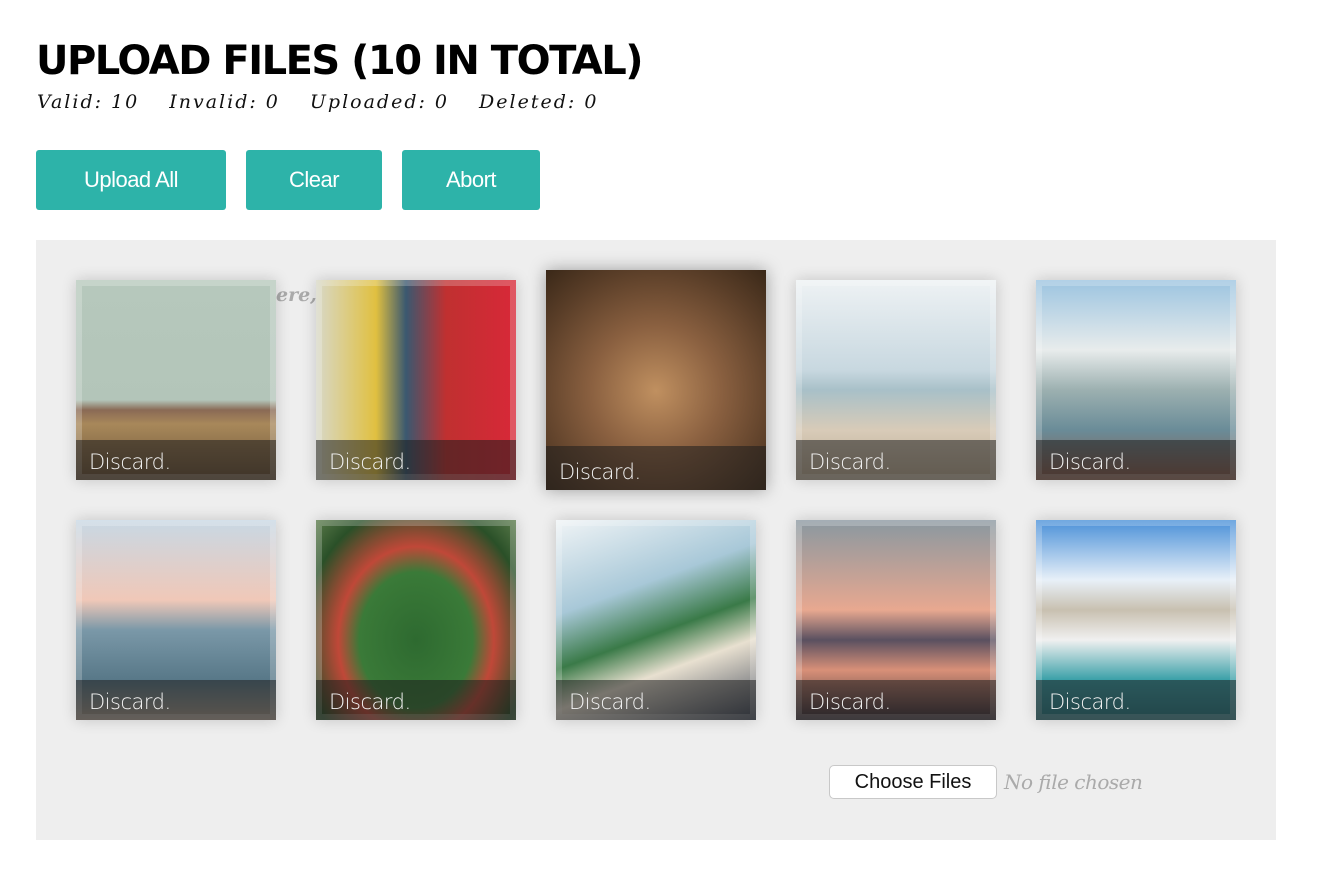 This screenshot has height=878, width=1320. What do you see at coordinates (379, 102) in the screenshot?
I see `stat-uploaded: Uploaded: 0` at bounding box center [379, 102].